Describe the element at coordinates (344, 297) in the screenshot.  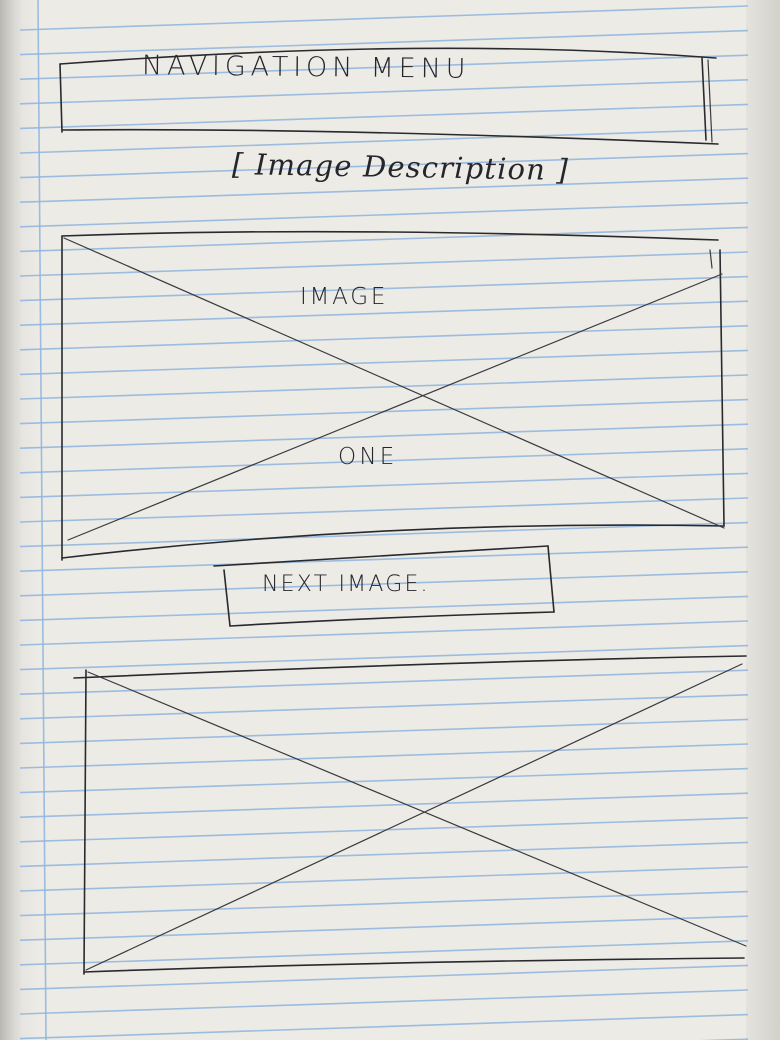
I see `image-one-label-line1: IMAGE` at that location.